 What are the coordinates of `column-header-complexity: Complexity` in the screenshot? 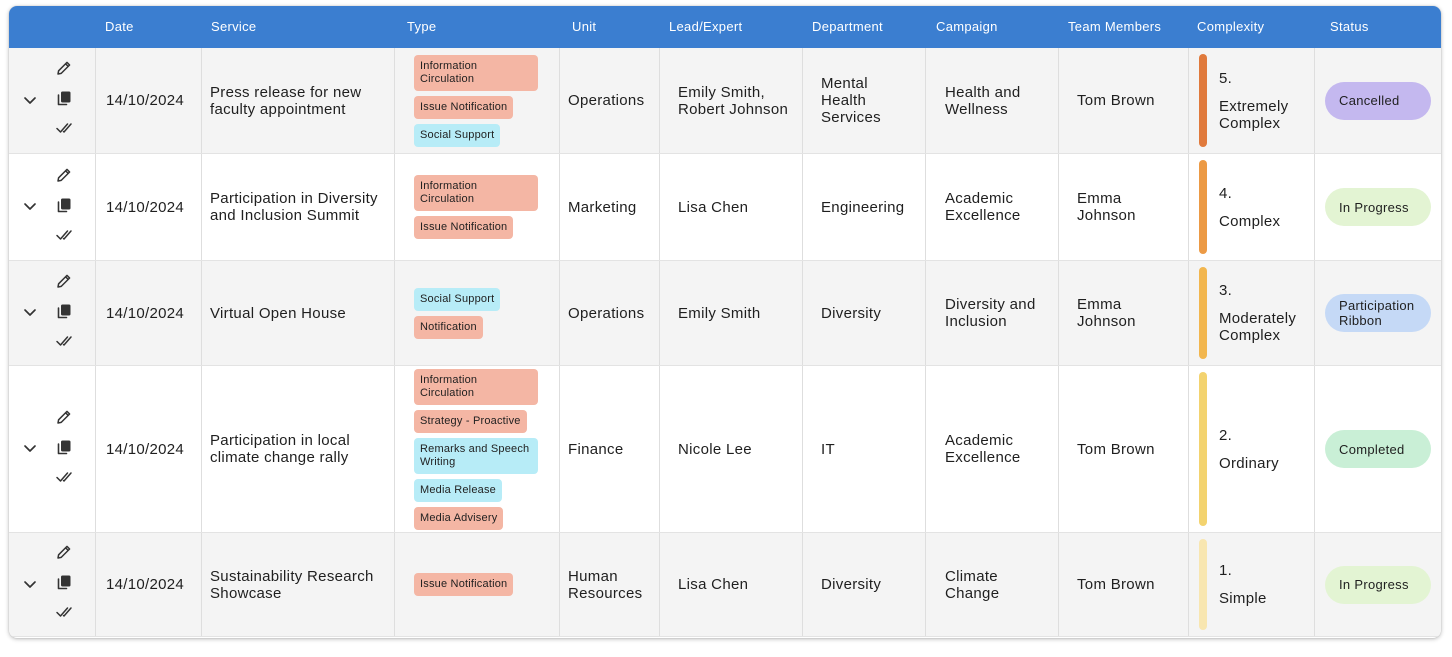 It's located at (1230, 27).